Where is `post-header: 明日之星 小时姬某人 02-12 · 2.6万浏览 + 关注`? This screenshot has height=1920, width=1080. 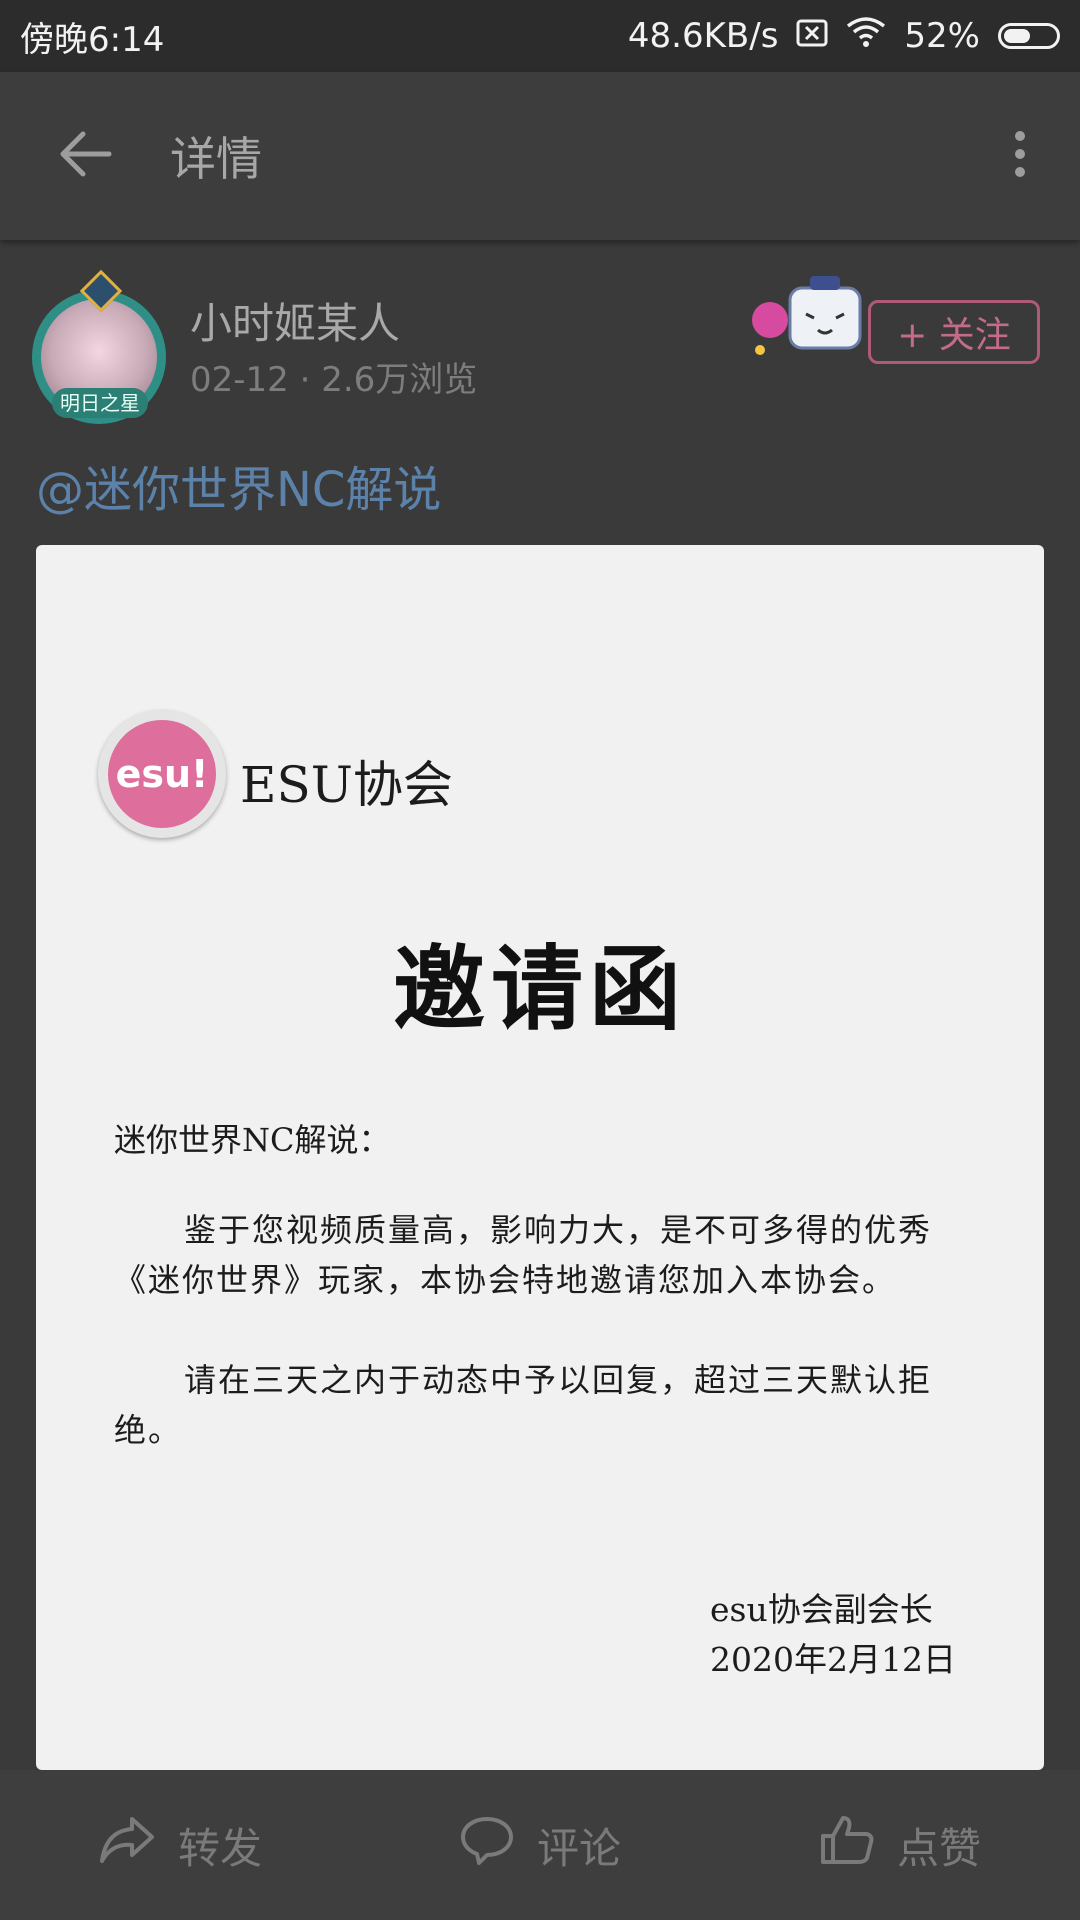 post-header: 明日之星 小时姬某人 02-12 · 2.6万浏览 + 关注 is located at coordinates (540, 346).